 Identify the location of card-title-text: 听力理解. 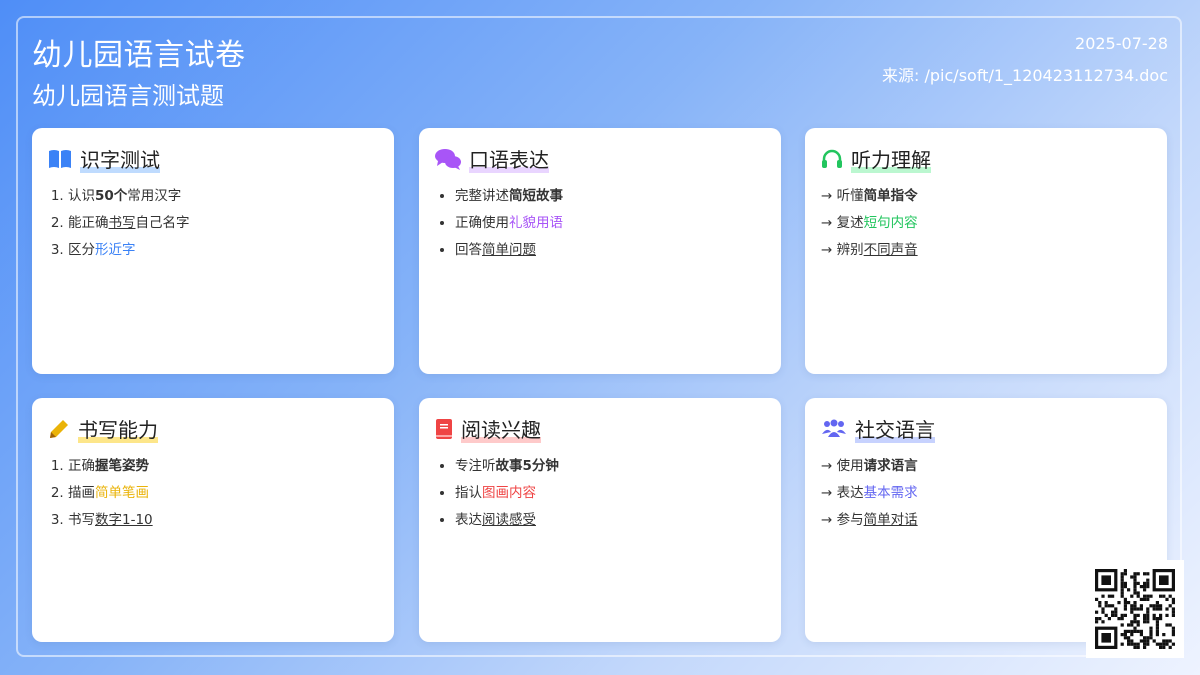
(891, 158).